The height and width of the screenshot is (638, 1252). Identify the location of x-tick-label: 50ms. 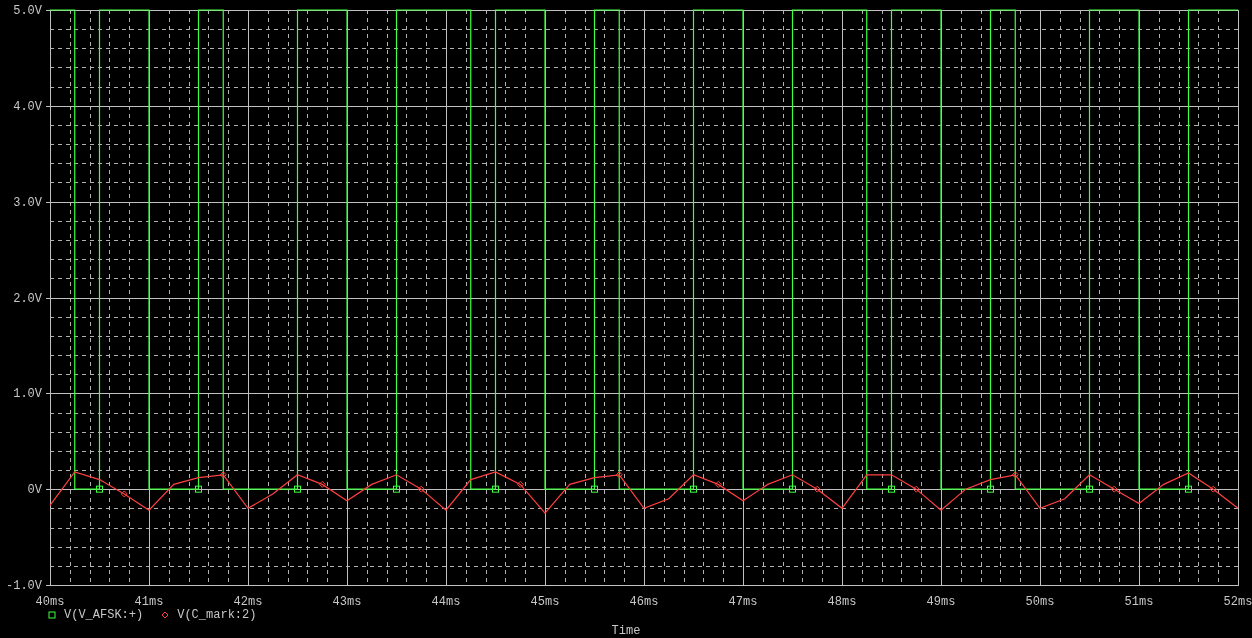
(1040, 600).